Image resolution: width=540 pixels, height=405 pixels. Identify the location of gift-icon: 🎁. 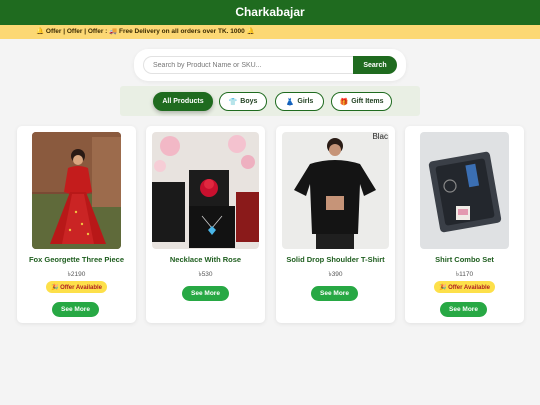
(344, 102).